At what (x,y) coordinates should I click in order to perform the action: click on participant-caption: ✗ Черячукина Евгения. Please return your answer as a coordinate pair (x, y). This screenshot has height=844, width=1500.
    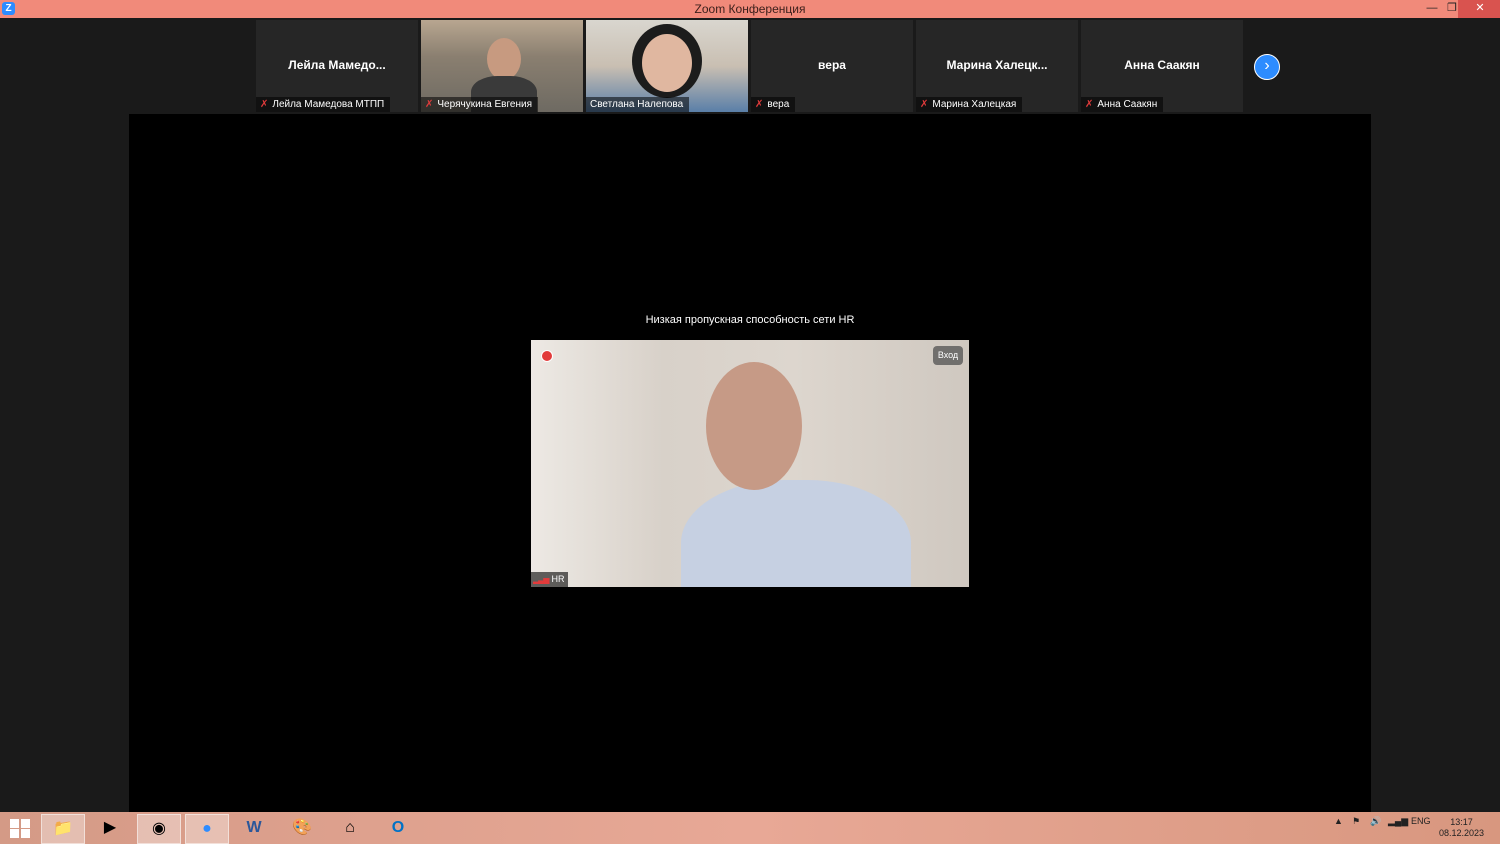
    Looking at the image, I should click on (480, 104).